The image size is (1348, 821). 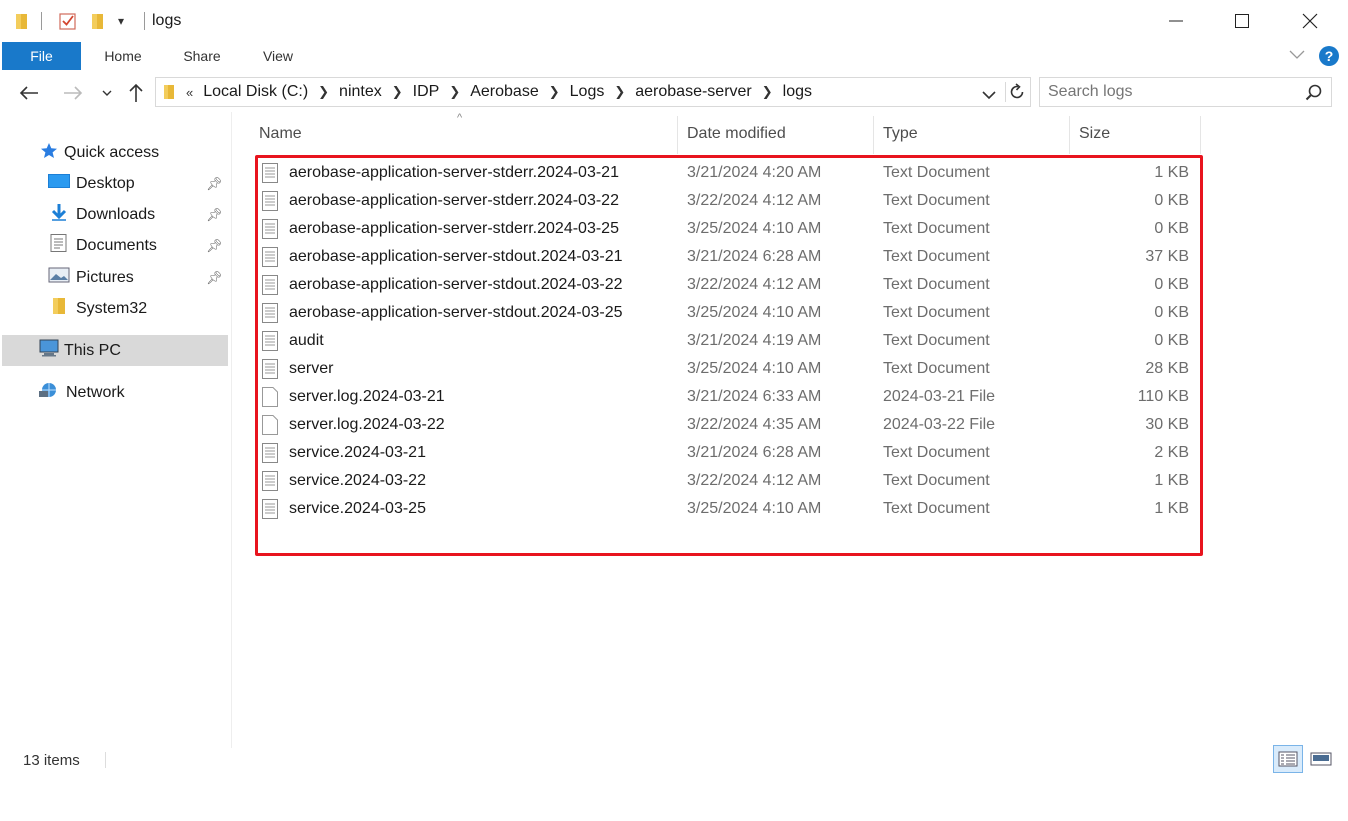 What do you see at coordinates (1288, 759) in the screenshot?
I see `details-view-button` at bounding box center [1288, 759].